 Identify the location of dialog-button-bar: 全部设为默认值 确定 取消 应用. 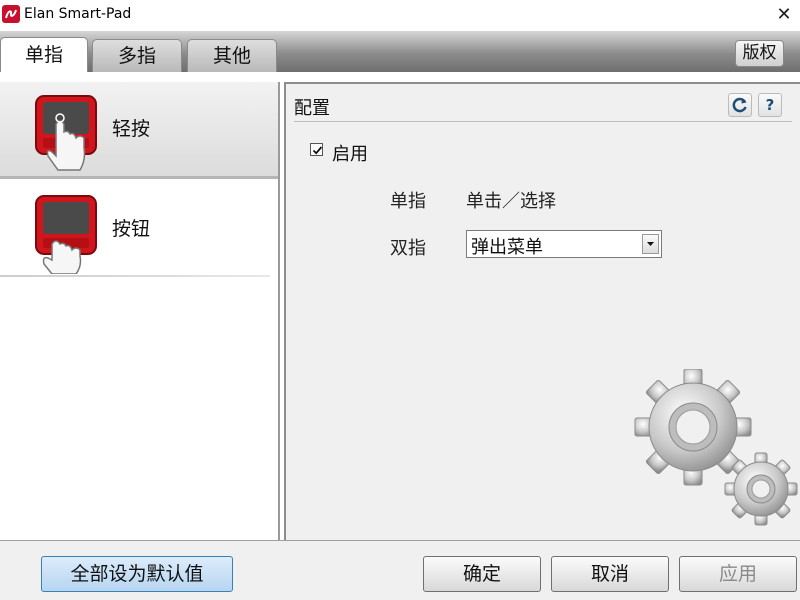
(400, 570).